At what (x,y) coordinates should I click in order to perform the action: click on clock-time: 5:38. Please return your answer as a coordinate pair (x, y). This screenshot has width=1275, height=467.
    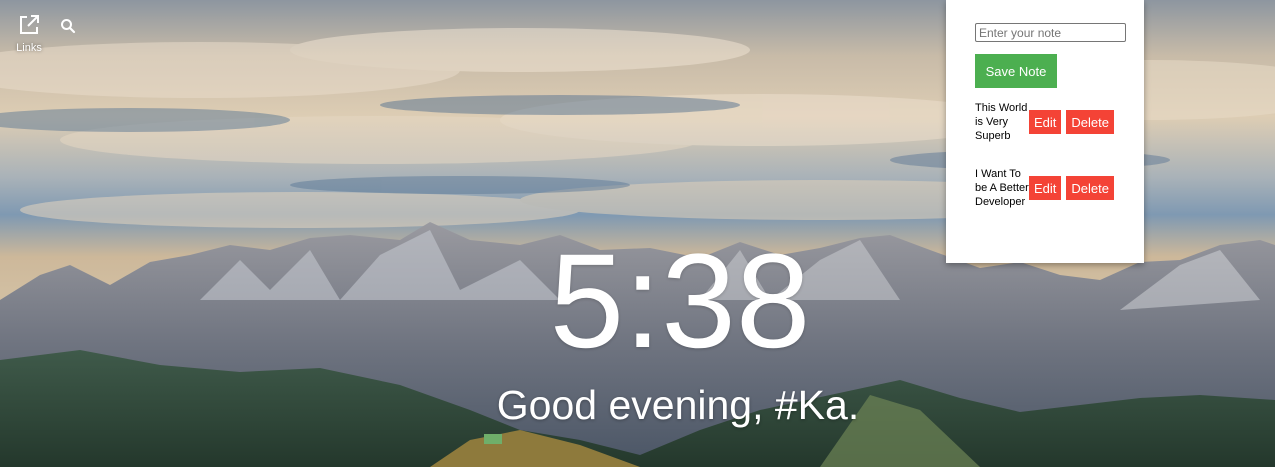
    Looking at the image, I should click on (680, 301).